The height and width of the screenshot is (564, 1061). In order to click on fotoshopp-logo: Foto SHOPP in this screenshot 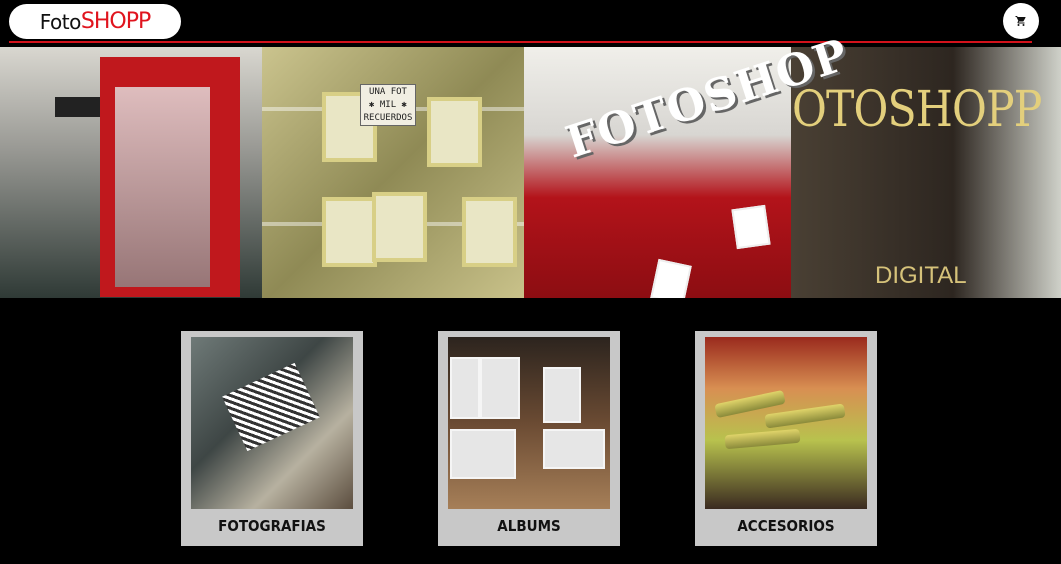, I will do `click(95, 21)`.